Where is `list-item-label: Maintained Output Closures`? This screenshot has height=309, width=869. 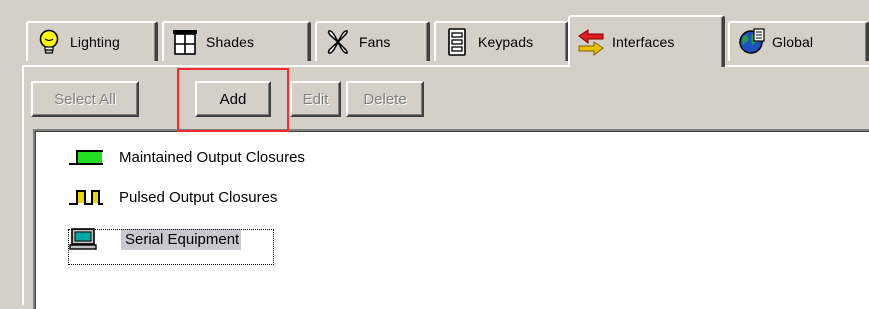 list-item-label: Maintained Output Closures is located at coordinates (212, 157).